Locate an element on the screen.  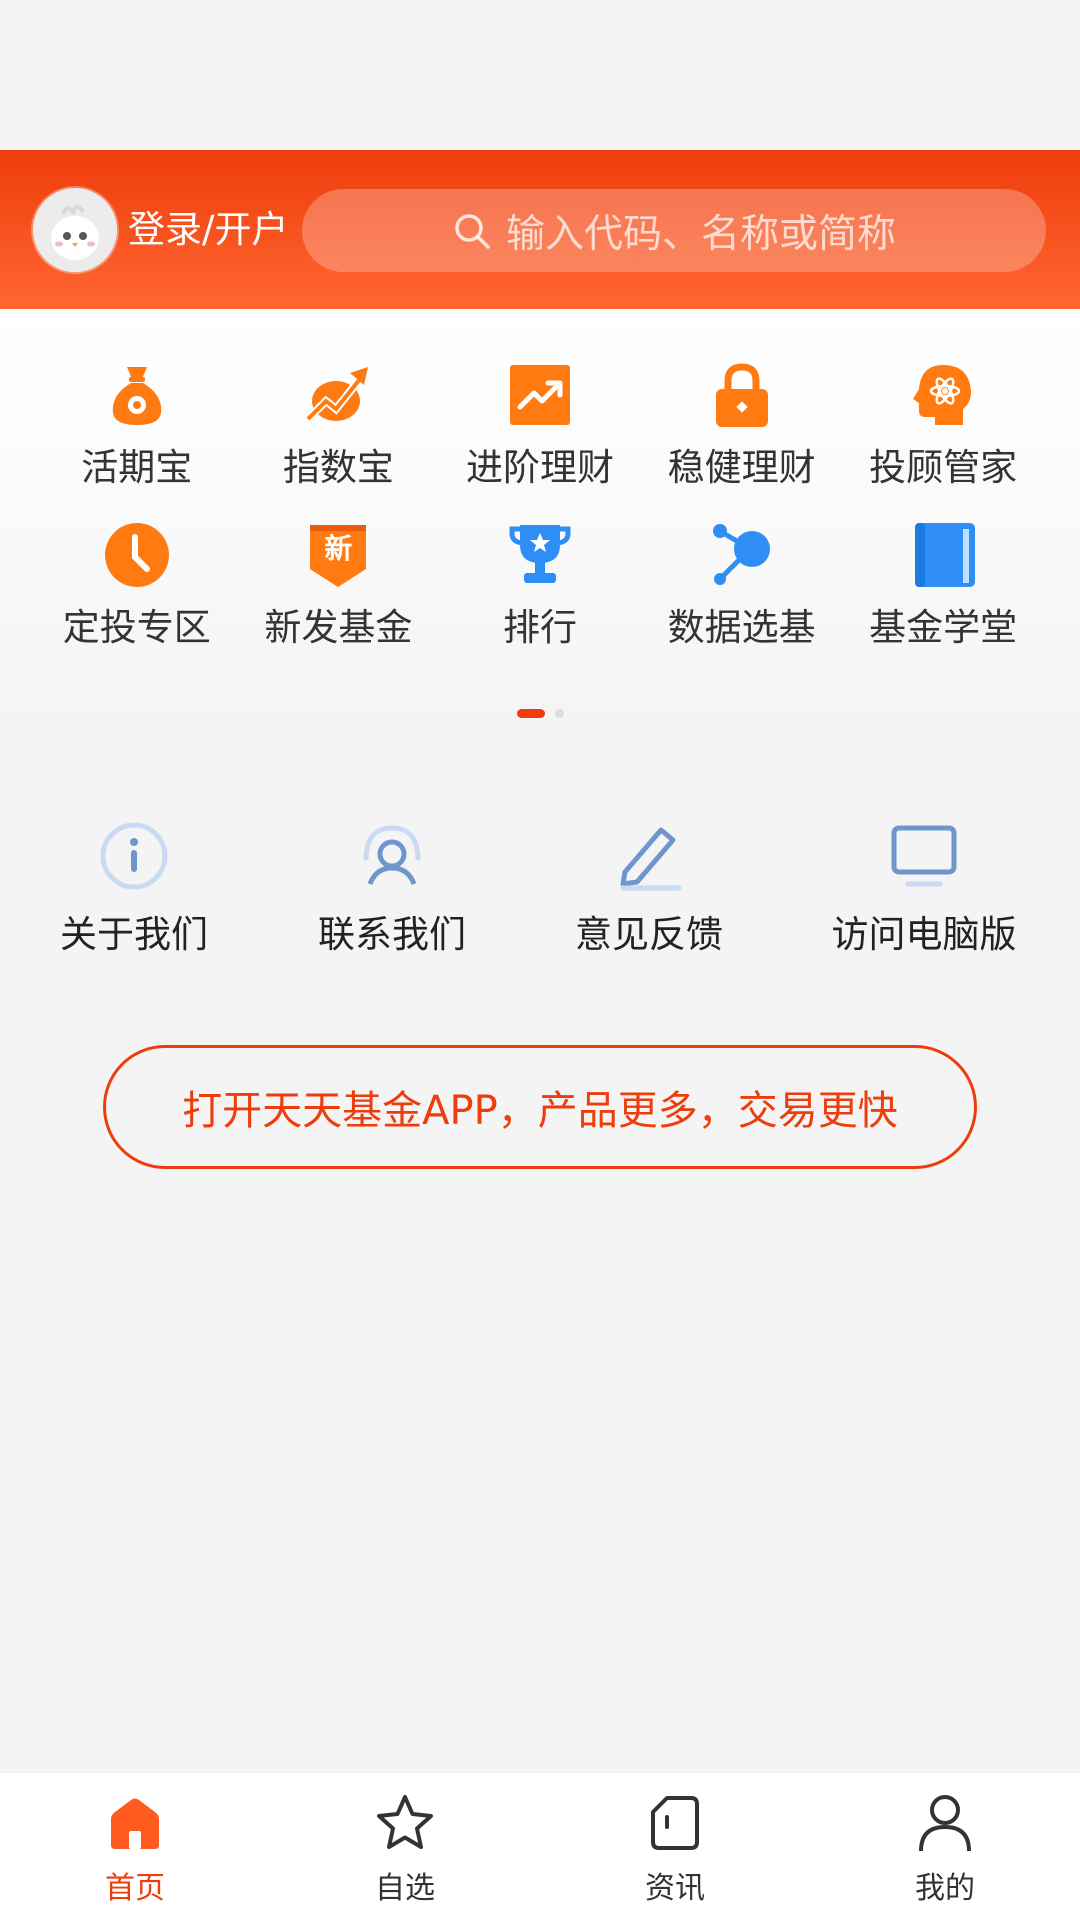
about-us-link: 关于我们 is located at coordinates (134, 890).